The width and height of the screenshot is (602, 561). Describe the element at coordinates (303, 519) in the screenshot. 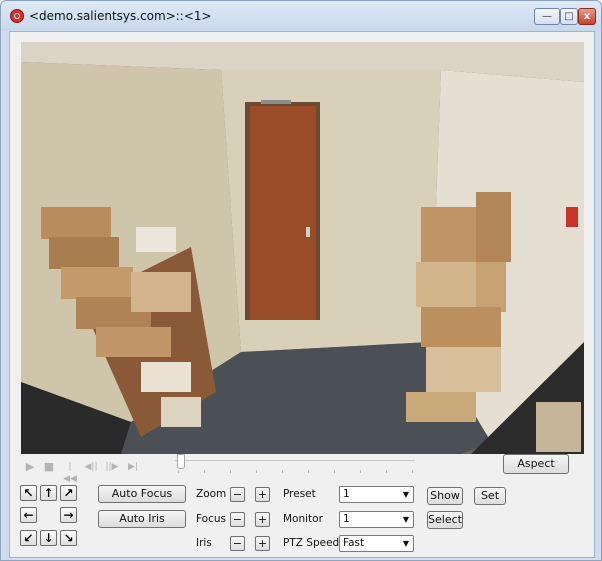

I see `monitor-label: Monitor` at that location.